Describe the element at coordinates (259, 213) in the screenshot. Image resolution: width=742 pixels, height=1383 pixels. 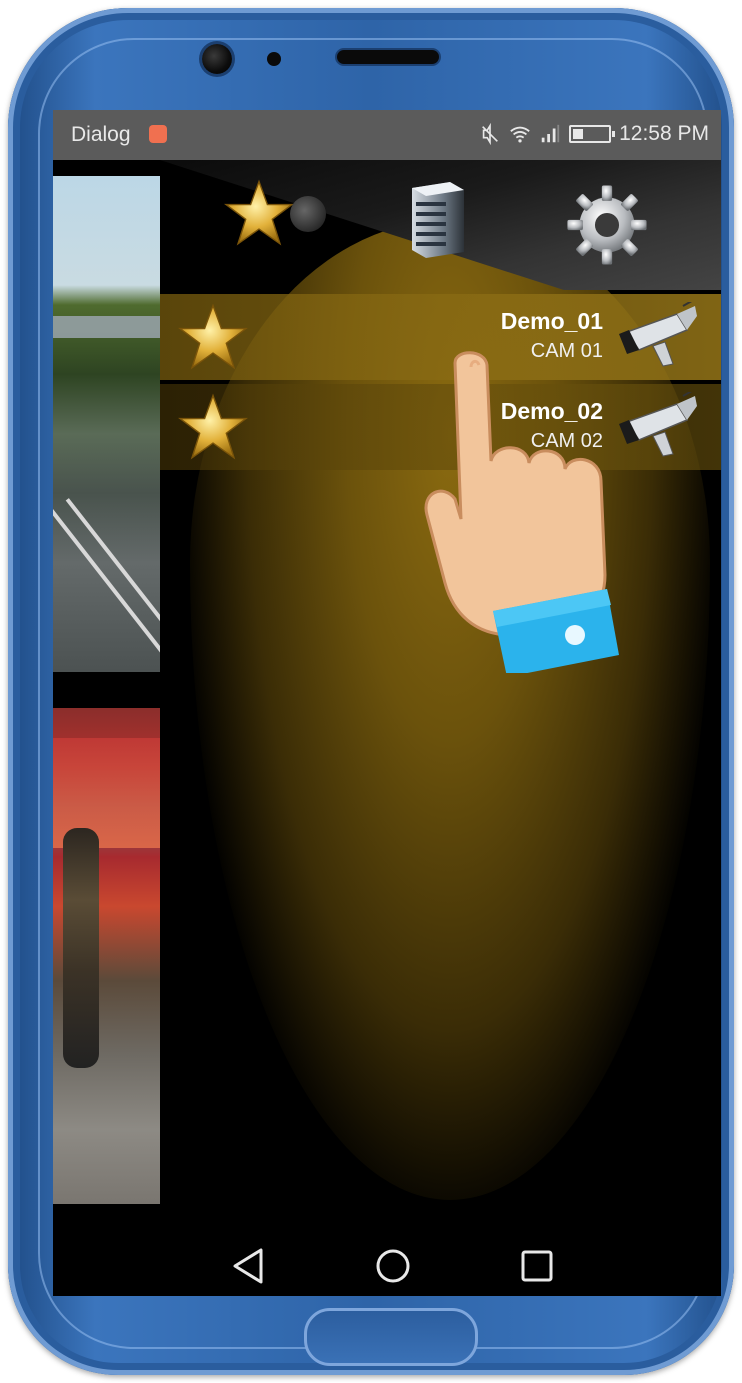
I see `favorites-star-icon` at that location.